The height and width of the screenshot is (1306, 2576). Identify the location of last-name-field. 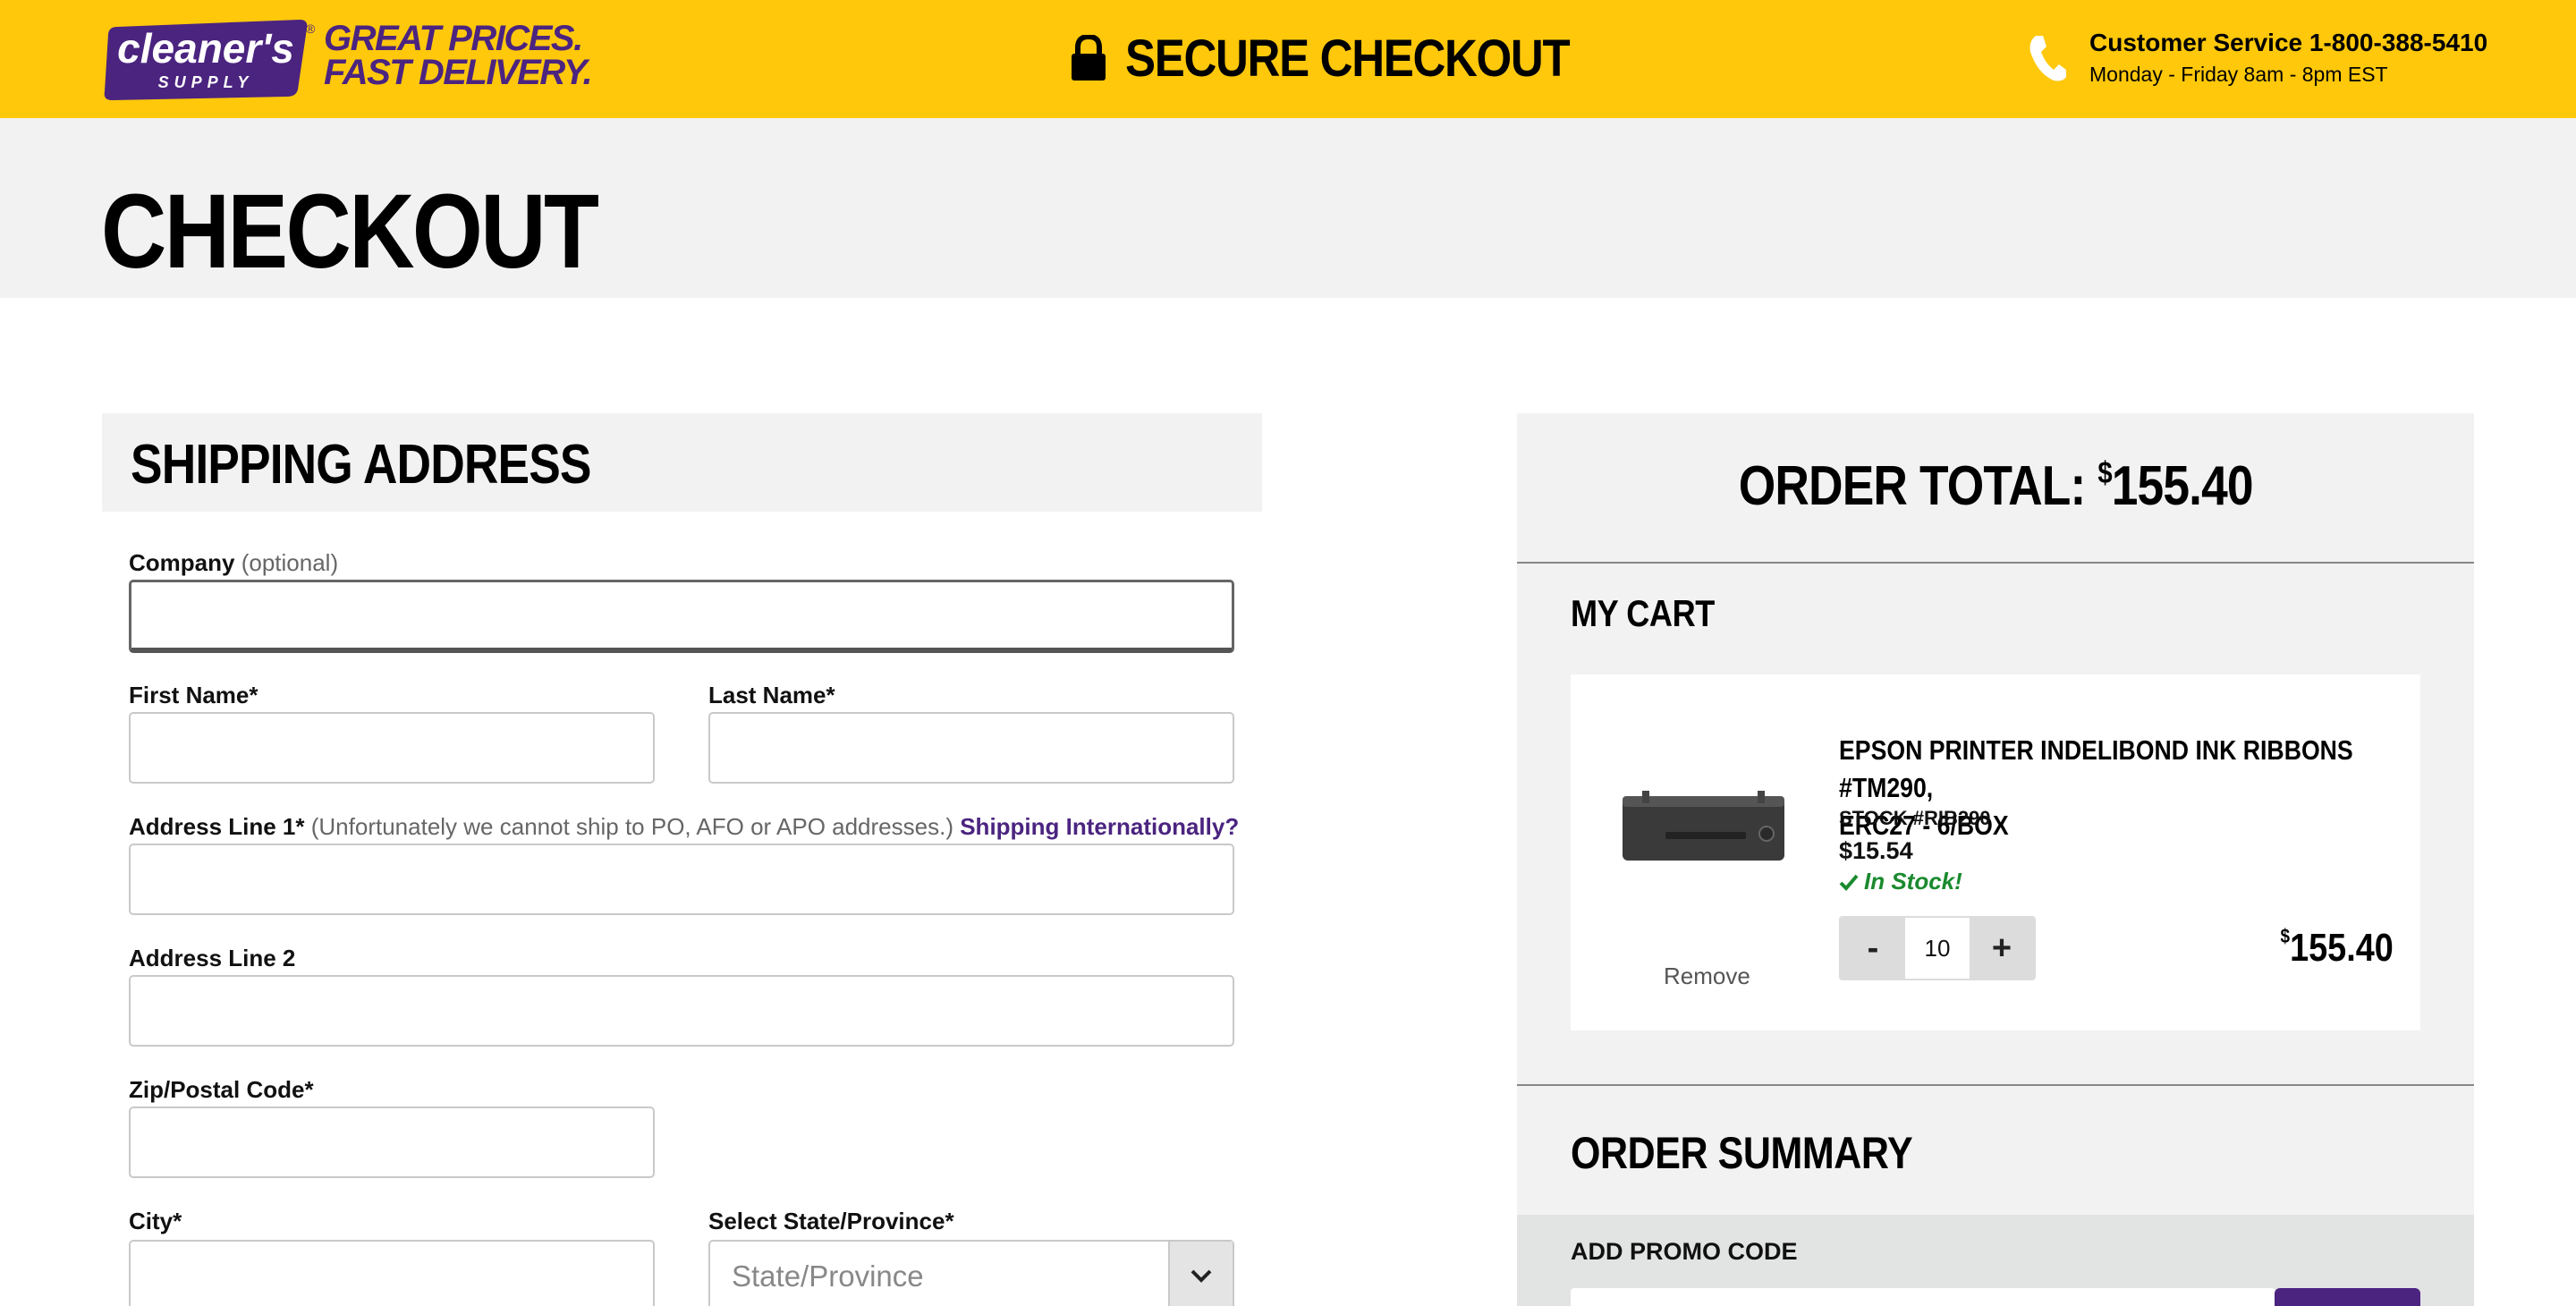
(971, 748).